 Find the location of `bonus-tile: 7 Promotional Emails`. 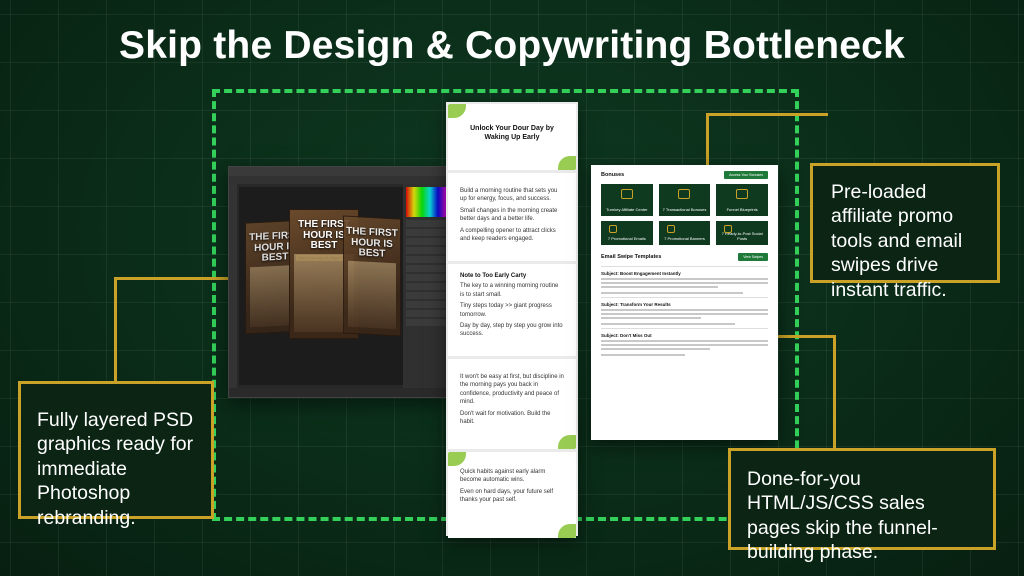

bonus-tile: 7 Promotional Emails is located at coordinates (627, 233).